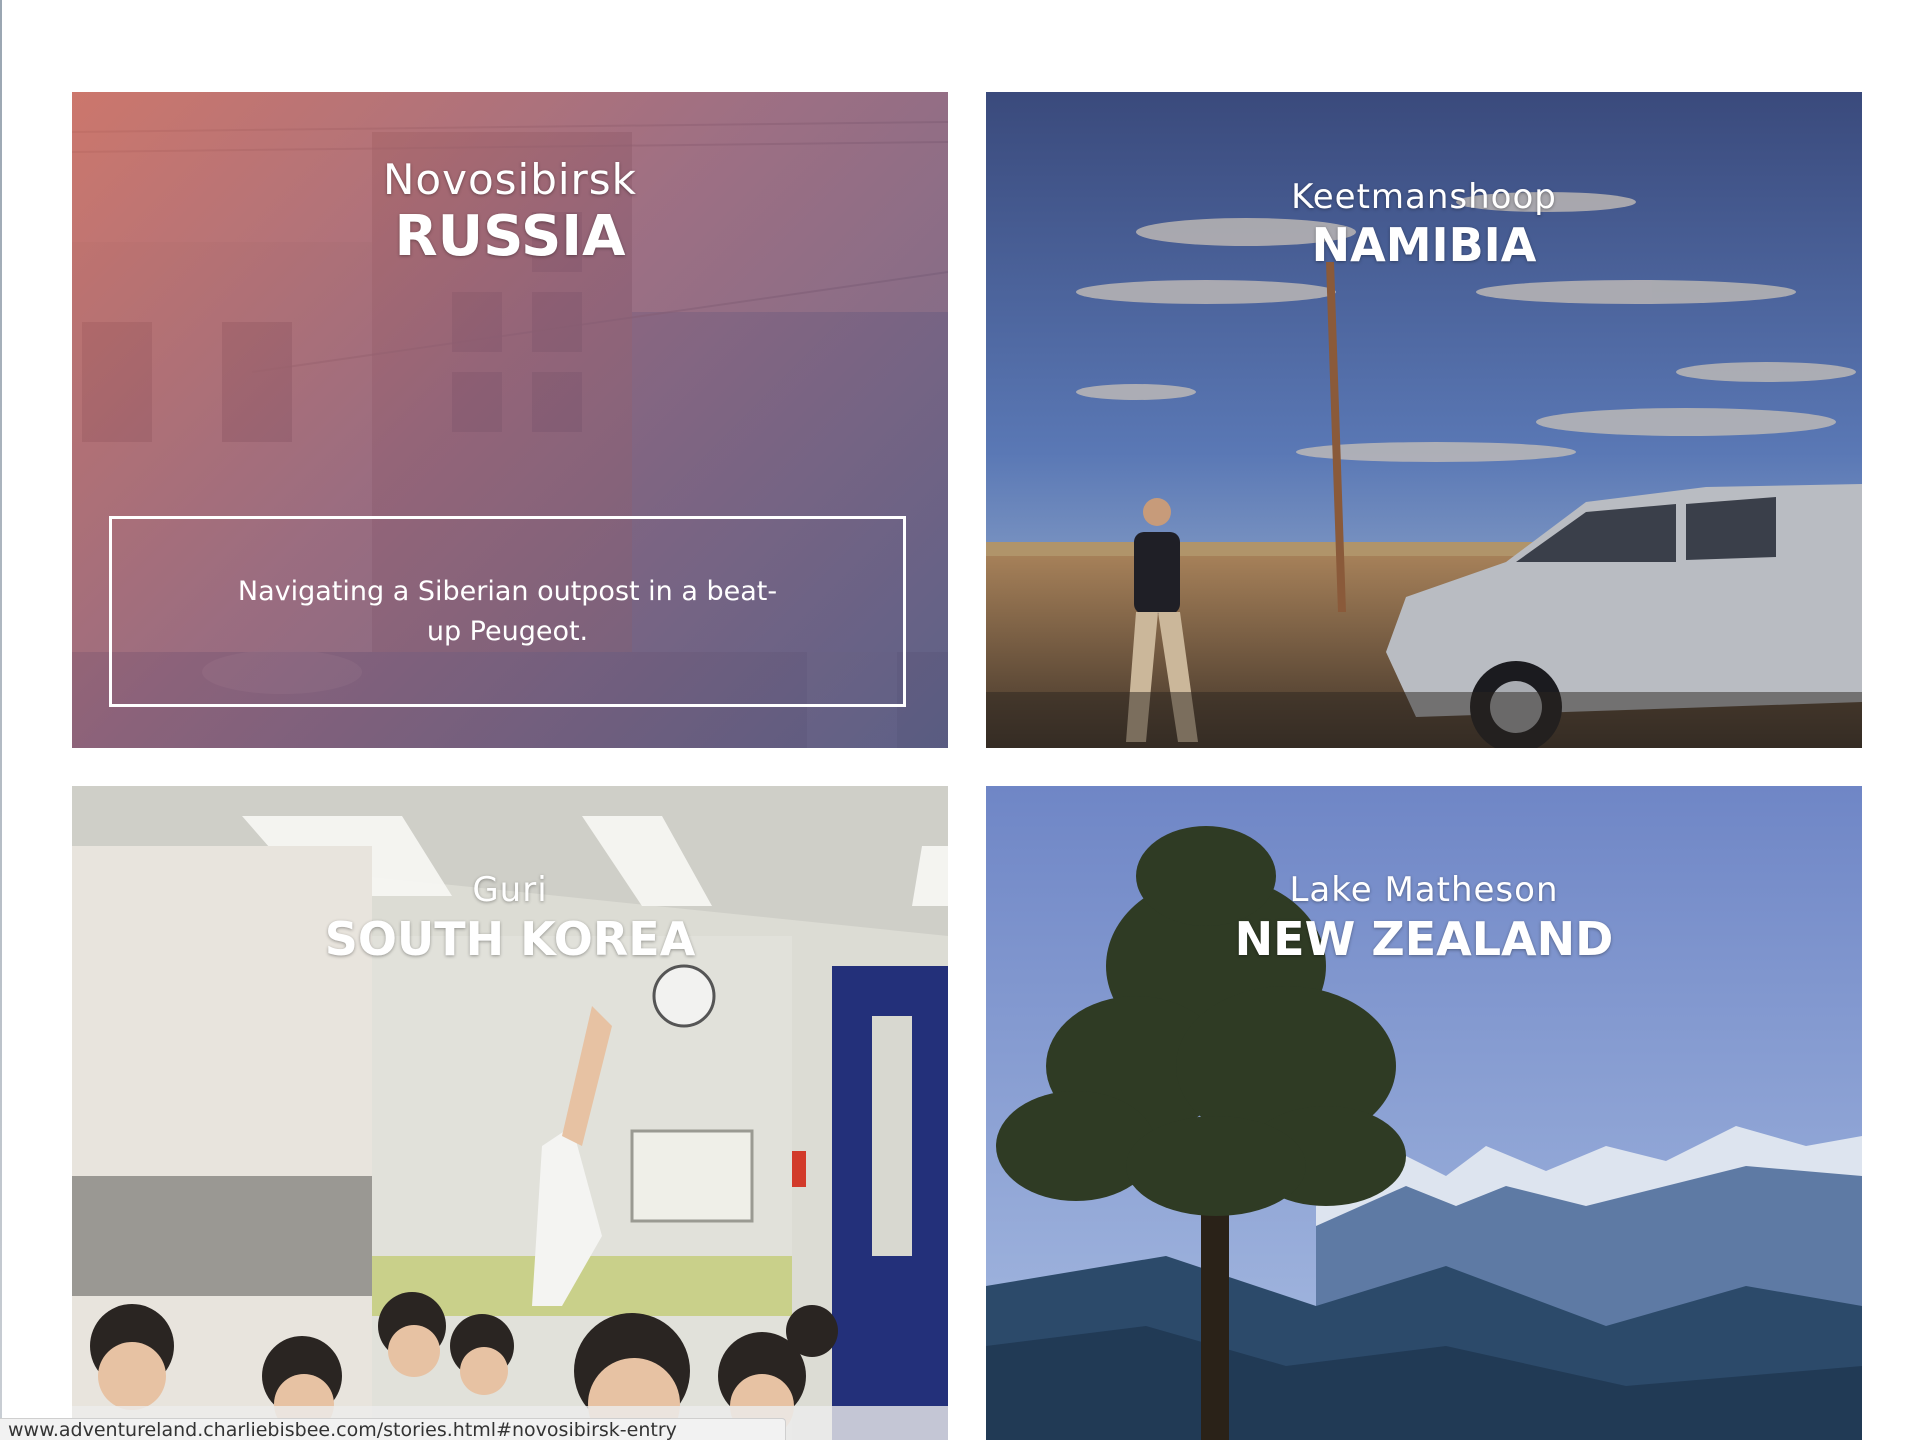 The height and width of the screenshot is (1440, 1920). I want to click on city-name: Guri, so click(510, 890).